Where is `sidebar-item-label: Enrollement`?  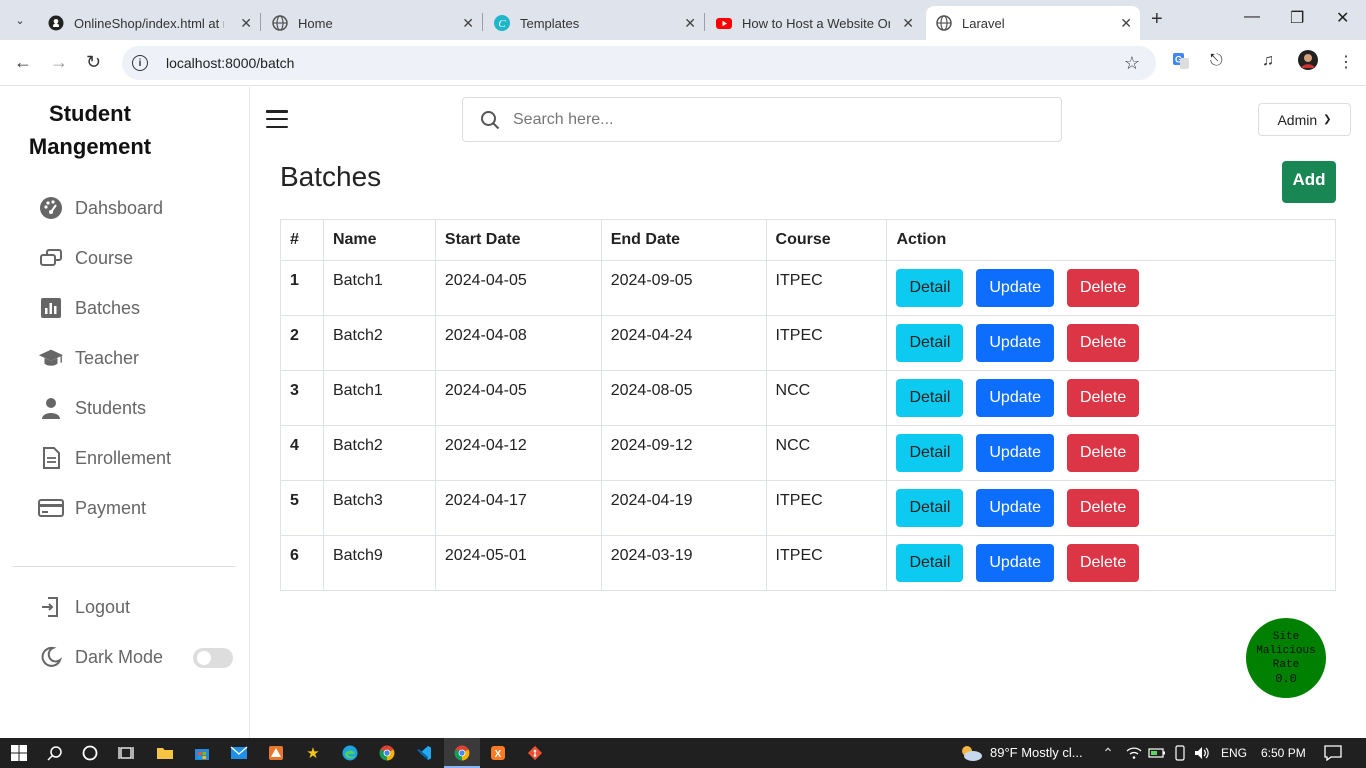 sidebar-item-label: Enrollement is located at coordinates (123, 457).